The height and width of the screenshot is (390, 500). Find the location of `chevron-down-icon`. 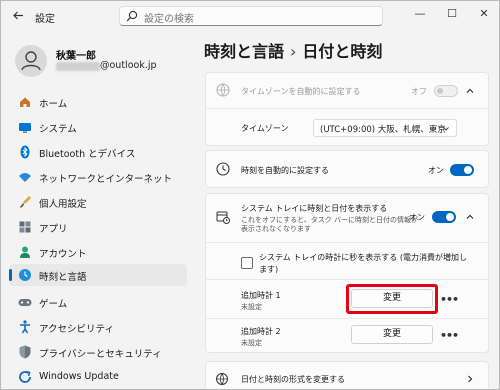

chevron-down-icon is located at coordinates (446, 129).